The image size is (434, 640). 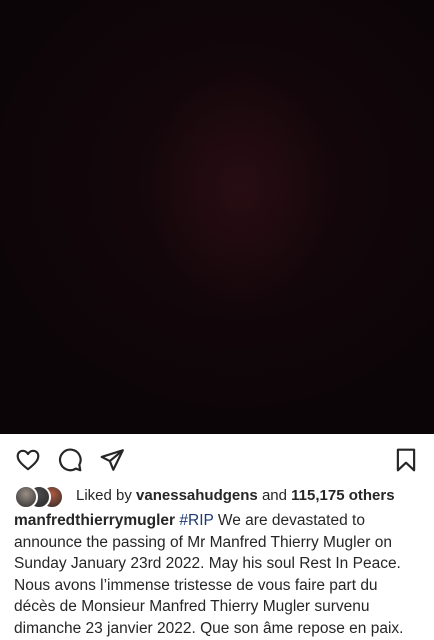 What do you see at coordinates (197, 495) in the screenshot?
I see `liker-username: vanessahudgens` at bounding box center [197, 495].